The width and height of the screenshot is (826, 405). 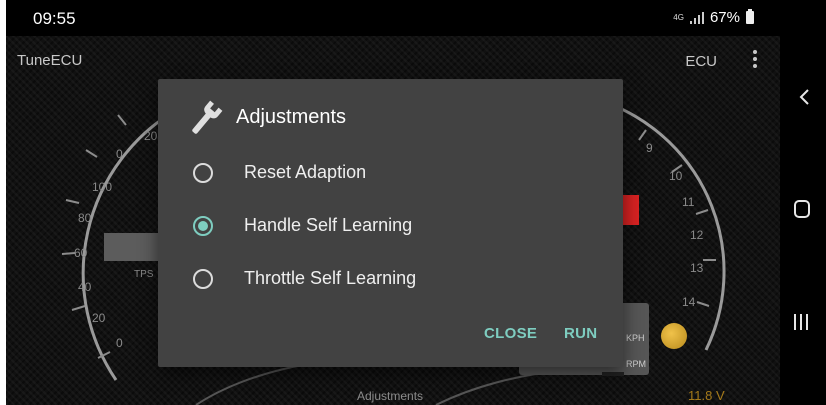 I want to click on option-label: Reset Adaption, so click(x=305, y=172).